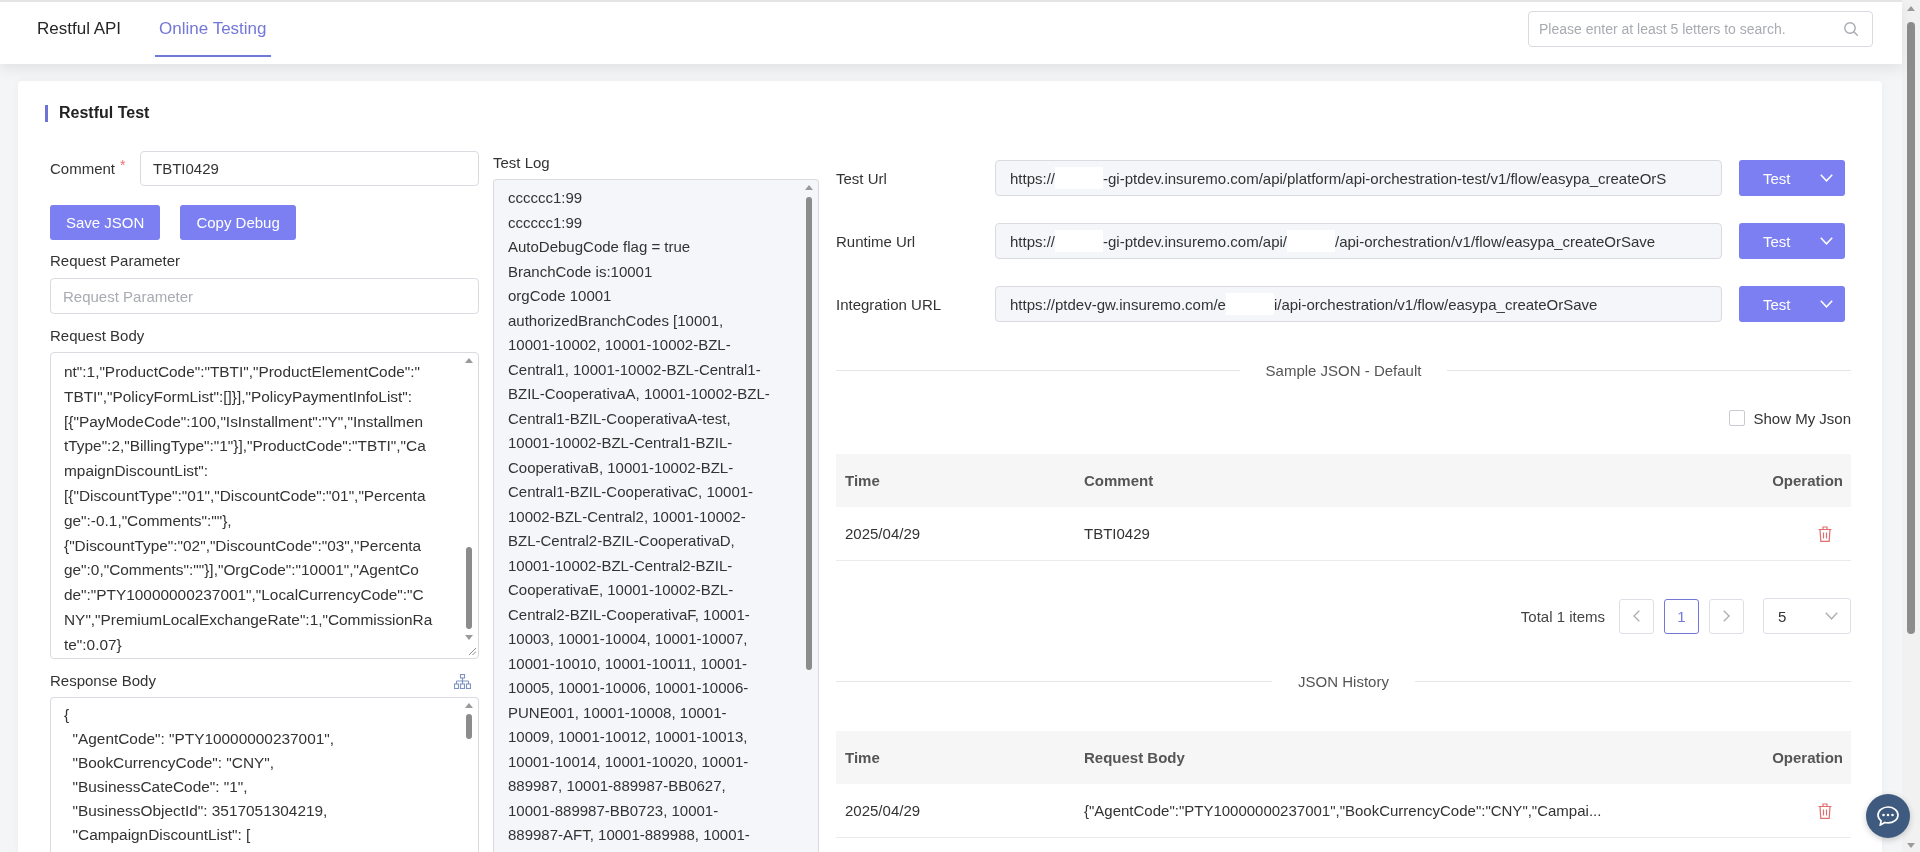  I want to click on response-body-field: { "AgentCode": "PTY10000000237001", "BookCurrencyCode": "CNY", "BusinessCateCode": "1", "BusinessObjectId": 3517051304219, "CampaignDiscountList": [, so click(264, 774).